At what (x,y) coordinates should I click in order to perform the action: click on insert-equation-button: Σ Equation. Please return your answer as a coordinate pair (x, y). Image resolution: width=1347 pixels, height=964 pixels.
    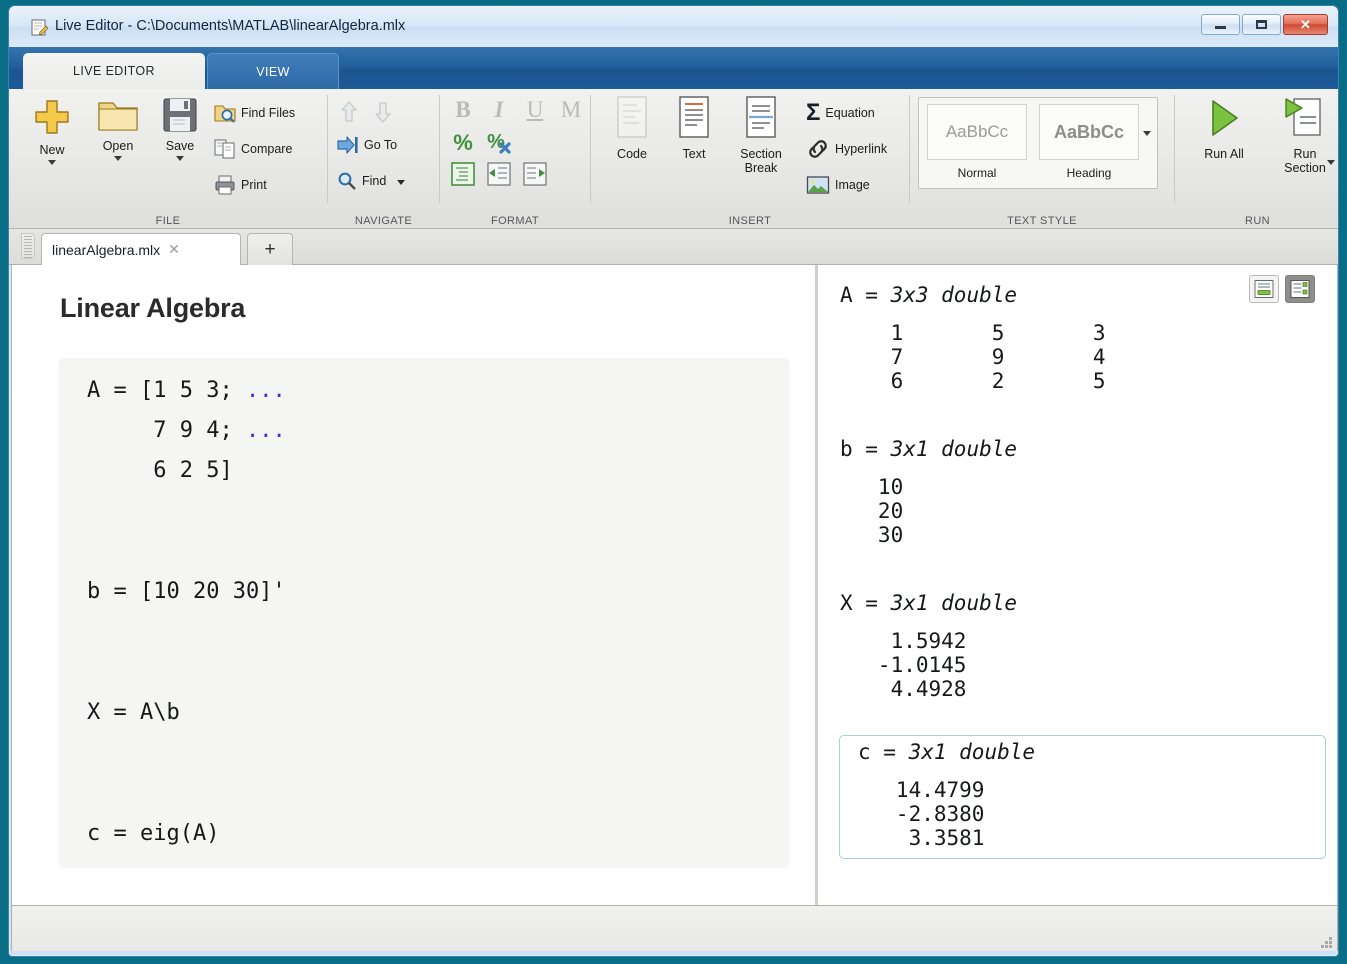
    Looking at the image, I should click on (840, 113).